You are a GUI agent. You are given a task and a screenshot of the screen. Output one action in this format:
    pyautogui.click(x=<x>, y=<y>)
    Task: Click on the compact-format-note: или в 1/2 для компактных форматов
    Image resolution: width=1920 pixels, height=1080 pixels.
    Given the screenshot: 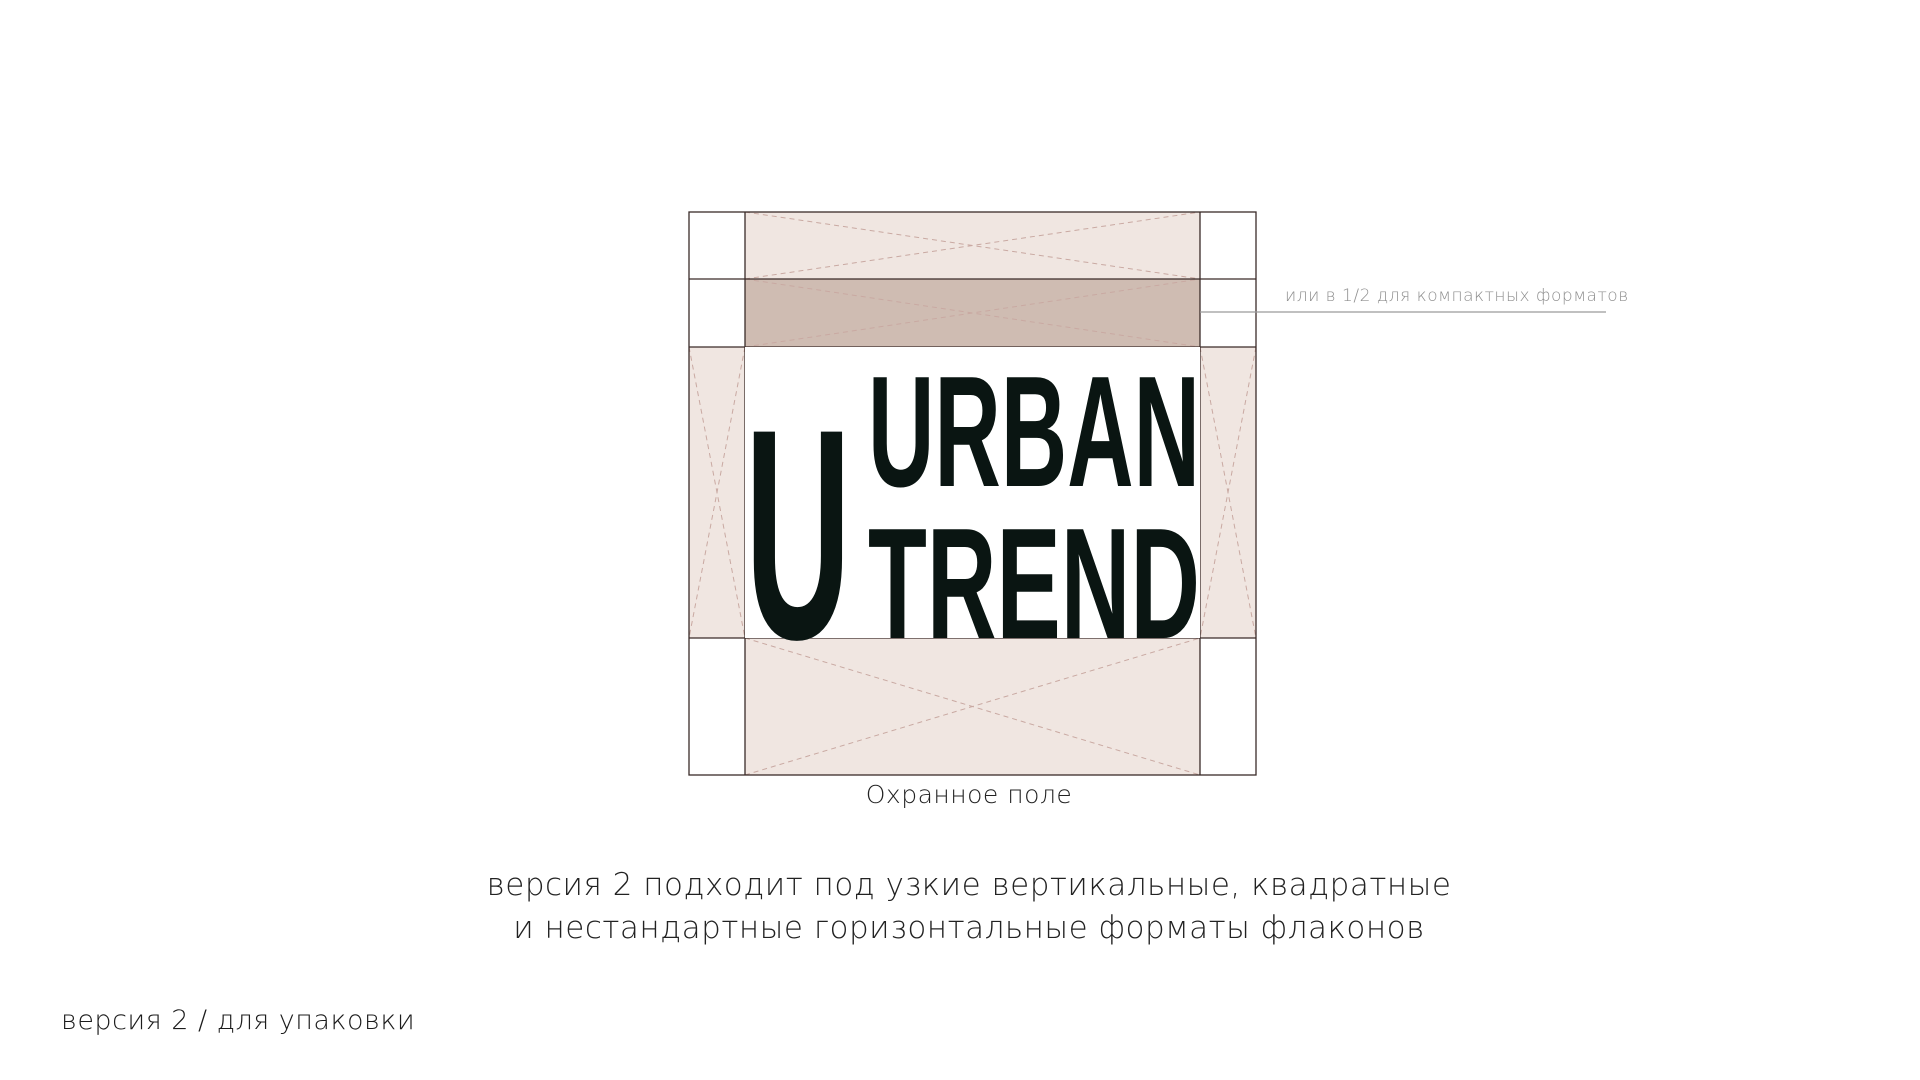 What is the action you would take?
    pyautogui.click(x=1457, y=296)
    